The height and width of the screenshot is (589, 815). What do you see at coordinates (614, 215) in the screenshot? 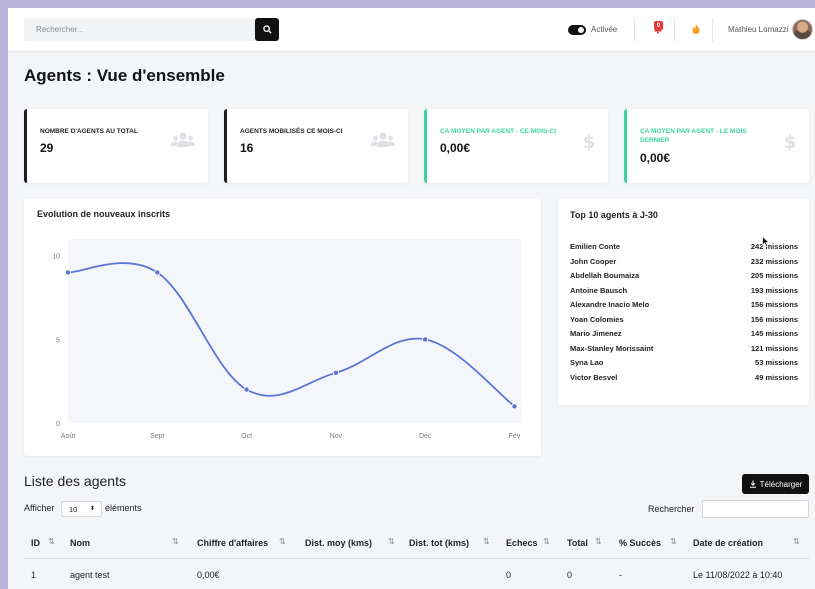
I see `top10-title: Top 10 agents à J-30` at bounding box center [614, 215].